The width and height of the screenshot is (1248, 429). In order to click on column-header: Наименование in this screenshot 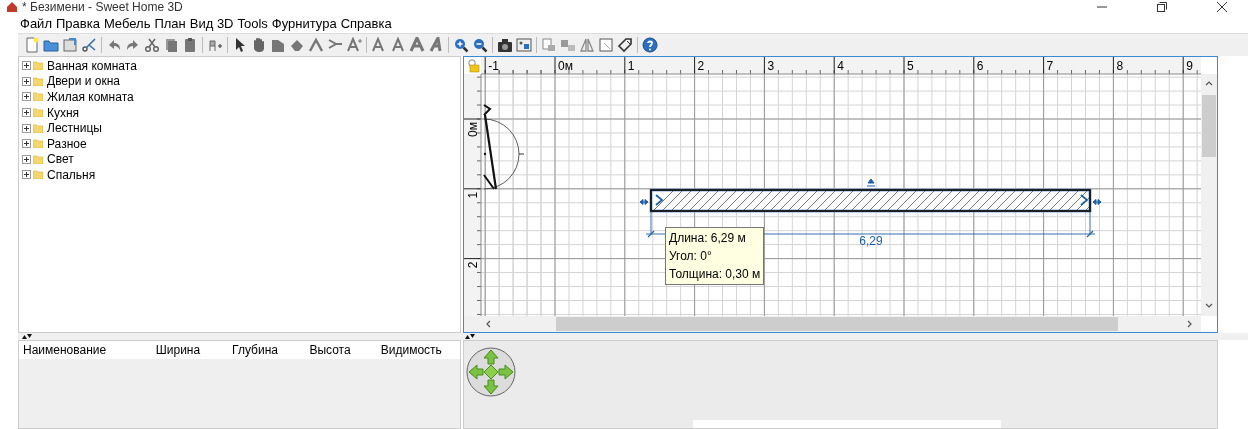, I will do `click(85, 350)`.